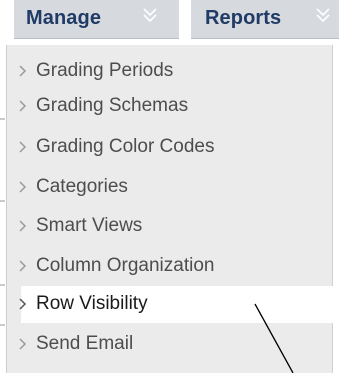 Image resolution: width=339 pixels, height=373 pixels. I want to click on tab-reports: Reports, so click(265, 19).